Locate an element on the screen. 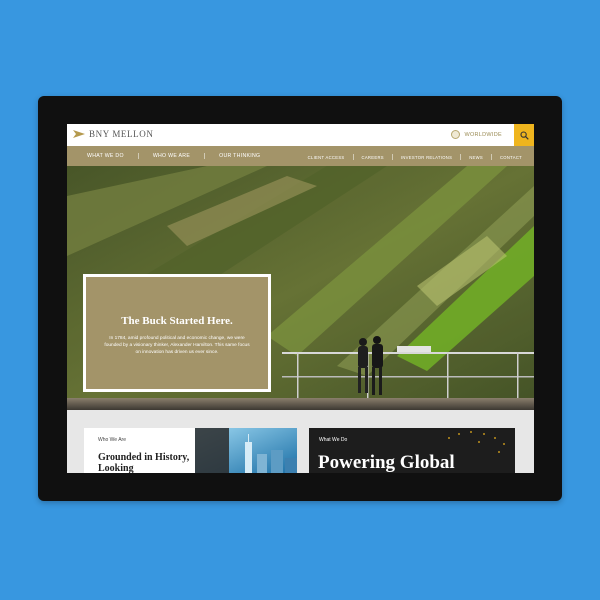 The height and width of the screenshot is (600, 600). nav-our-thinking: OUR THINKING is located at coordinates (239, 156).